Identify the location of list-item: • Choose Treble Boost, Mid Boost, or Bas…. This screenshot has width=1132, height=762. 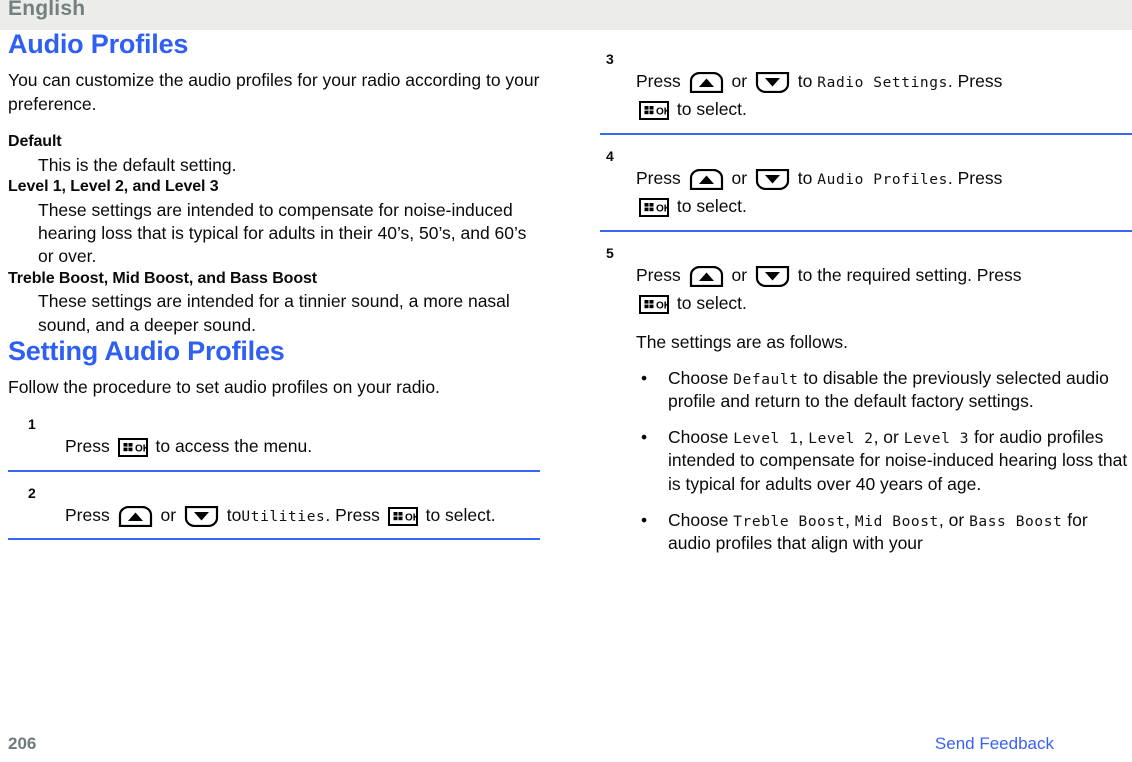
(884, 532).